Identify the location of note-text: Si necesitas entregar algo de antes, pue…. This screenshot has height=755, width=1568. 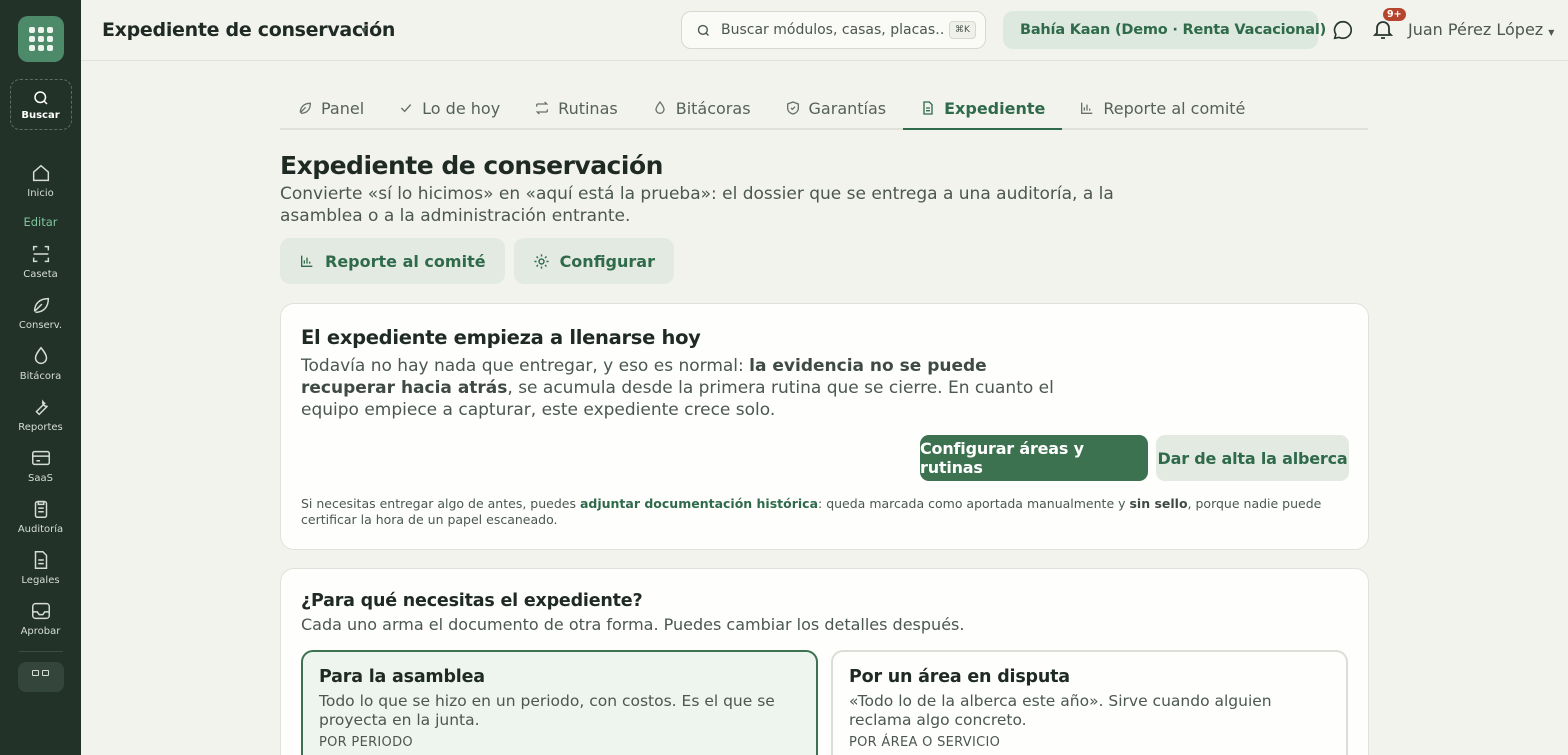
(440, 503).